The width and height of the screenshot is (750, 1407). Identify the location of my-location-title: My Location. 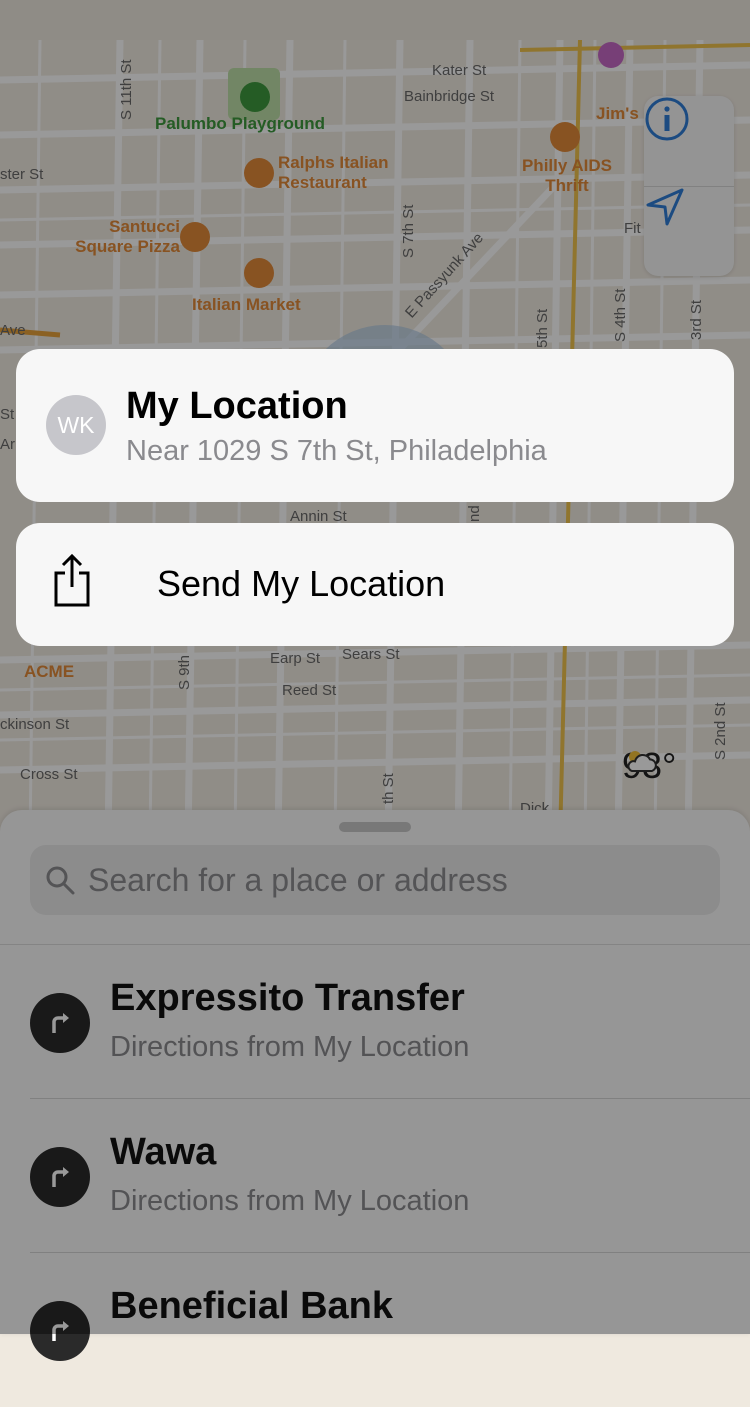
(237, 406).